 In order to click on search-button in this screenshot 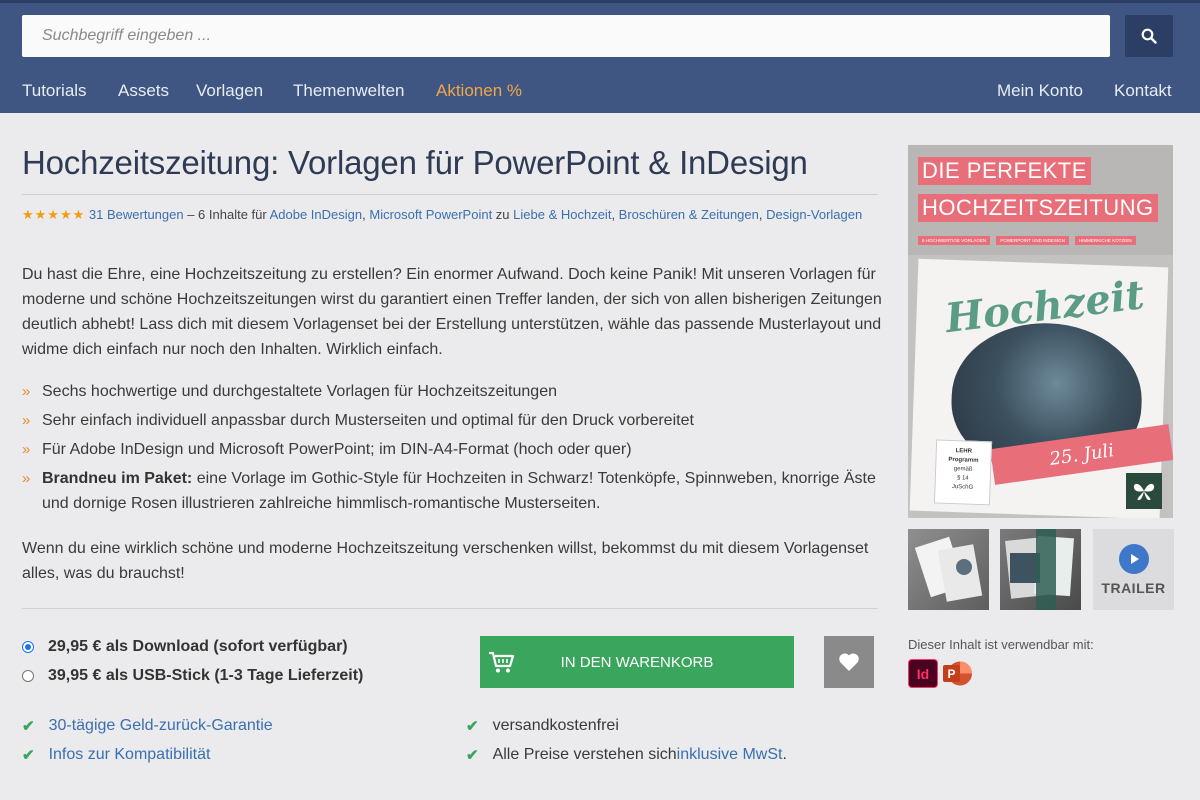, I will do `click(1149, 36)`.